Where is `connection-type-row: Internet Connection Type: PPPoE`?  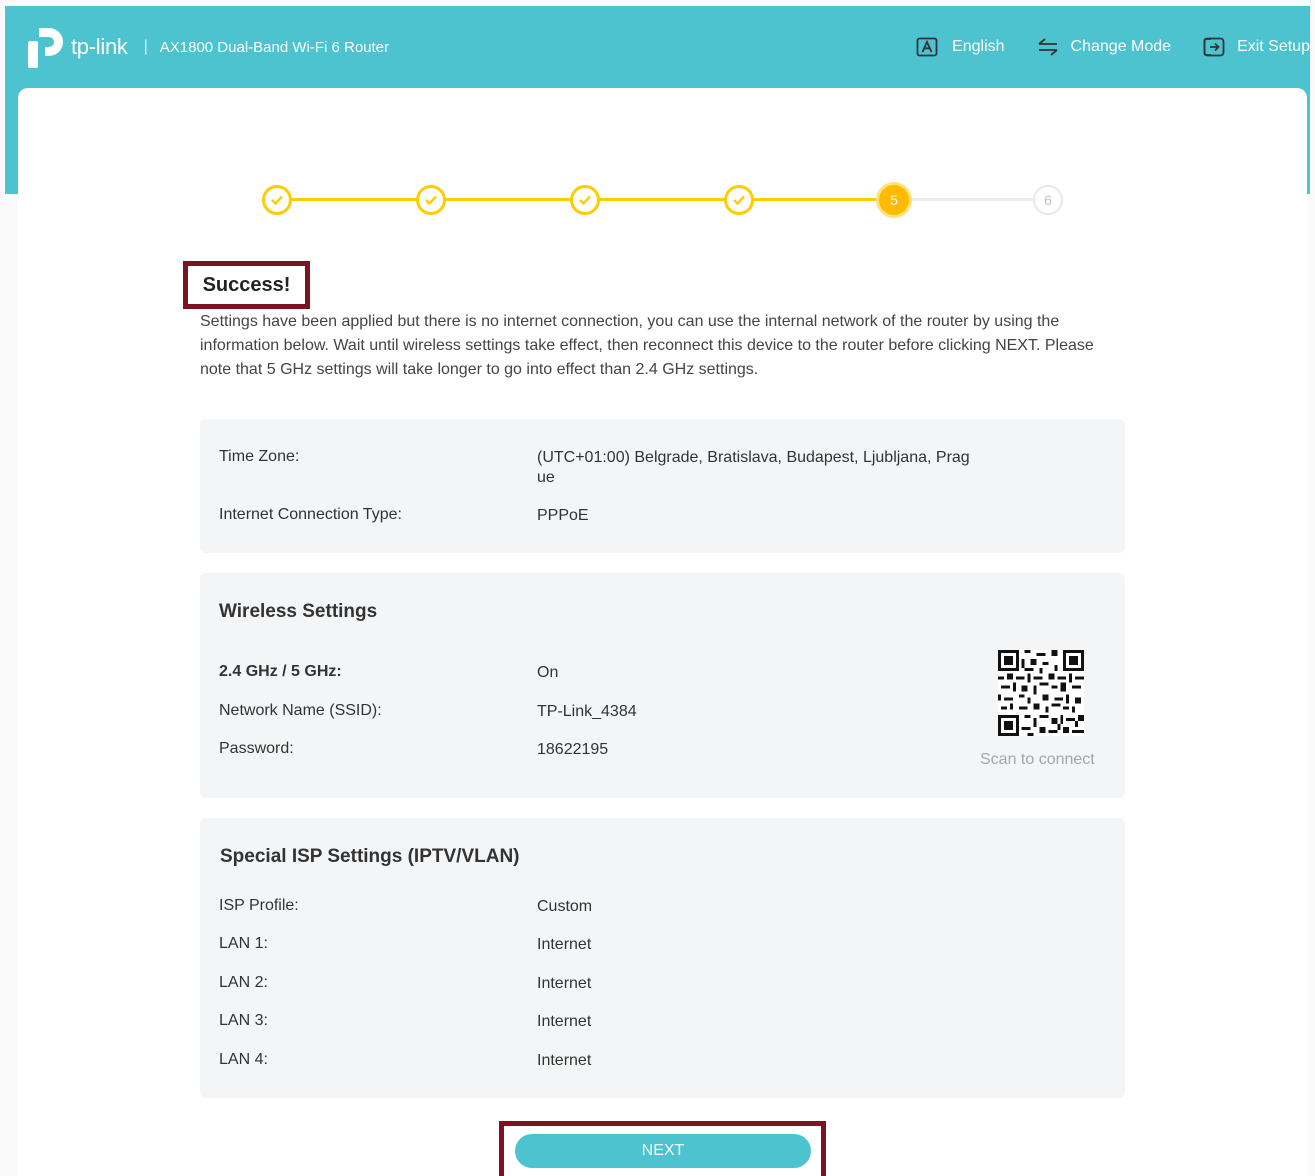 connection-type-row: Internet Connection Type: PPPoE is located at coordinates (603, 516).